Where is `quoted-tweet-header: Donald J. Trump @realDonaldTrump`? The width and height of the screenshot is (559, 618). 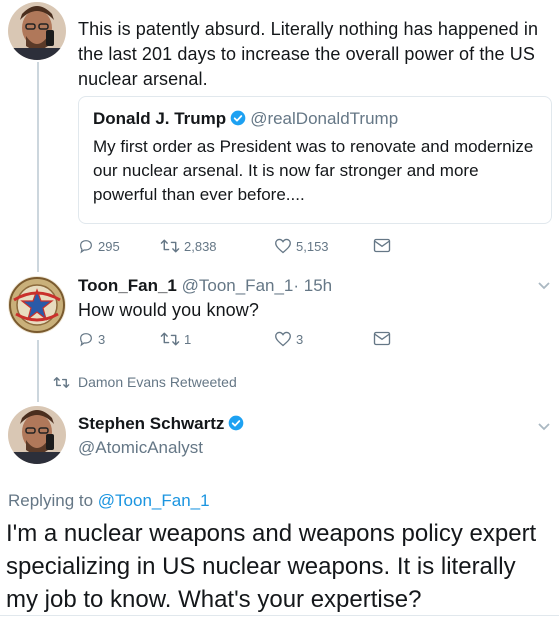 quoted-tweet-header: Donald J. Trump @realDonaldTrump is located at coordinates (245, 119).